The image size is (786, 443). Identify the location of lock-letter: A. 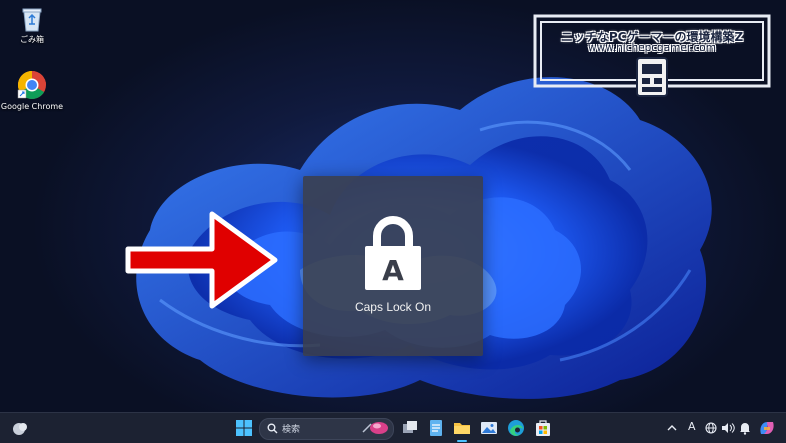
(393, 270).